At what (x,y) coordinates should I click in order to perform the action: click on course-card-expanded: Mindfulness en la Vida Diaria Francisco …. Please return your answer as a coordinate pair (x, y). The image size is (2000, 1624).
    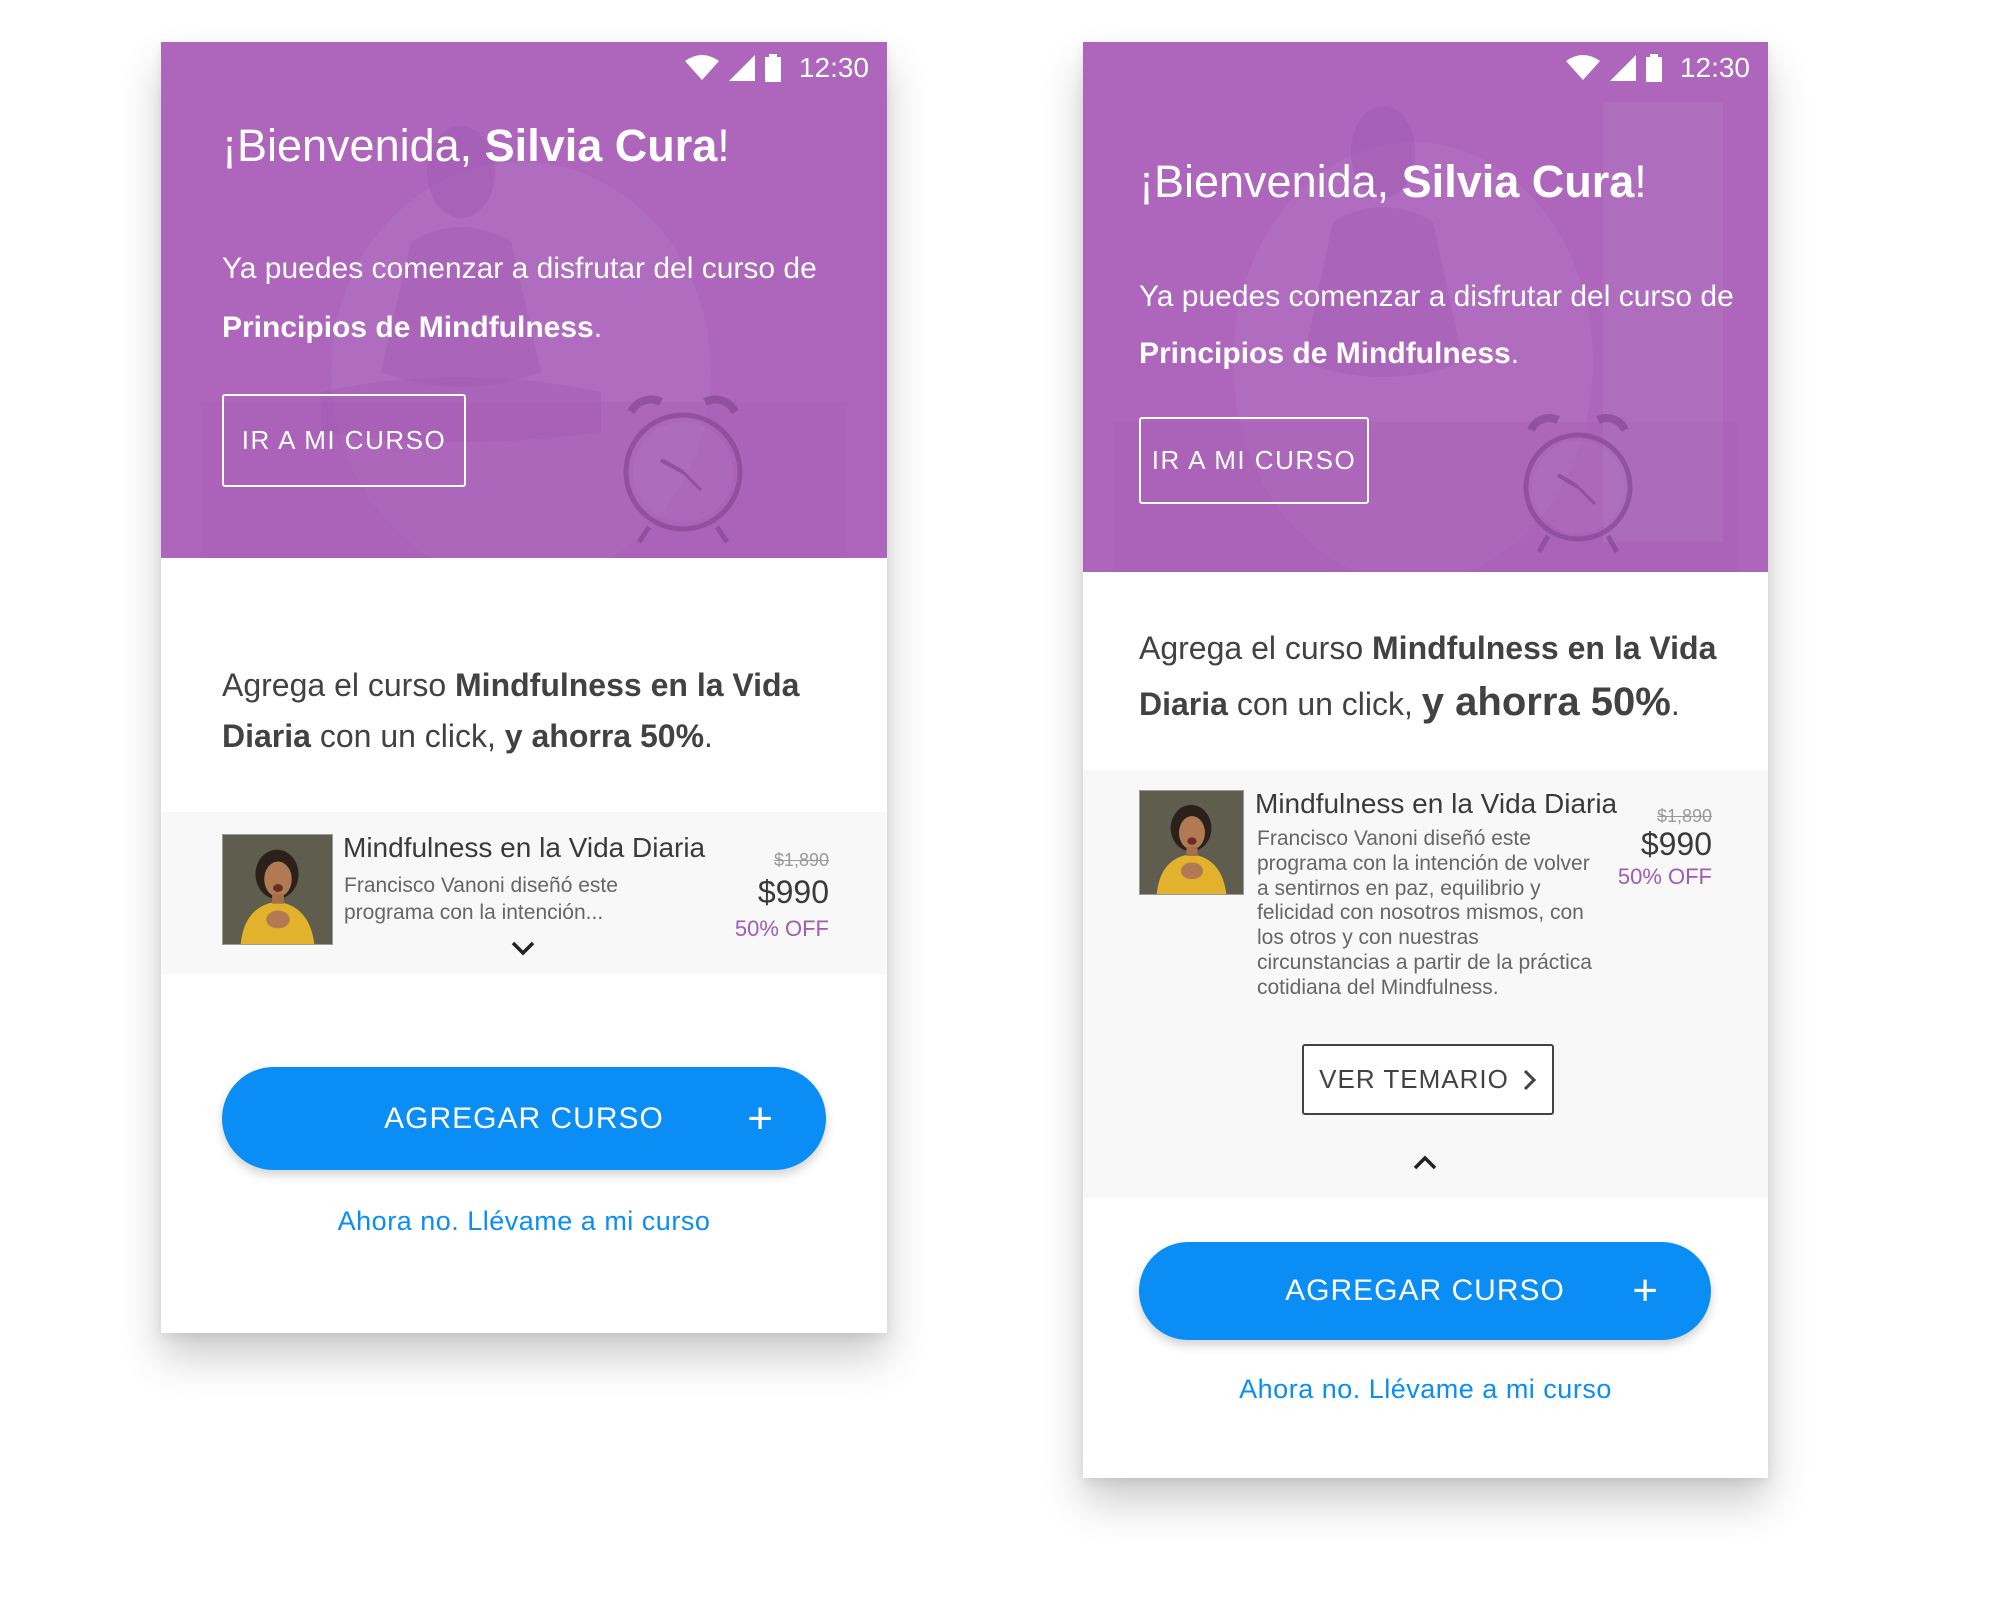
    Looking at the image, I should click on (1425, 984).